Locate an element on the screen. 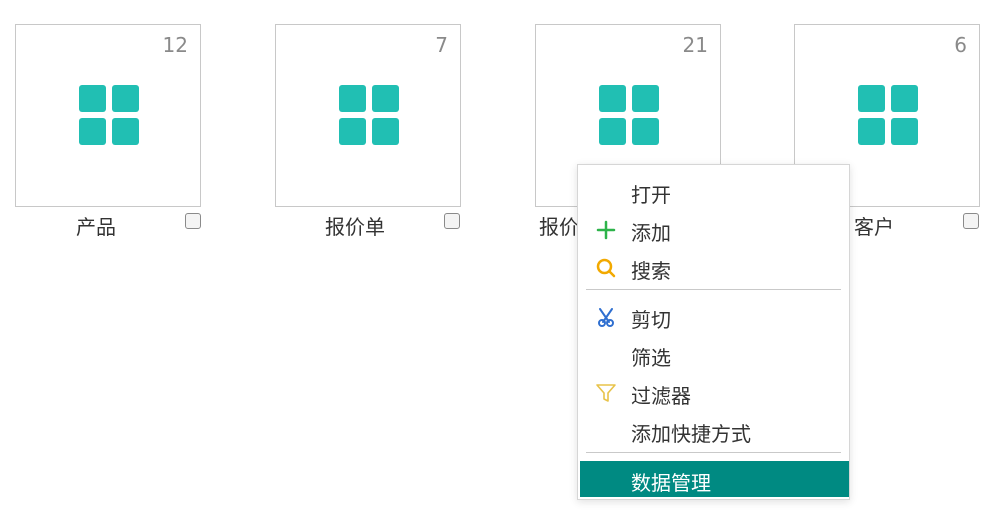 This screenshot has height=526, width=1000. menu-item-label: 数据管理 is located at coordinates (671, 483).